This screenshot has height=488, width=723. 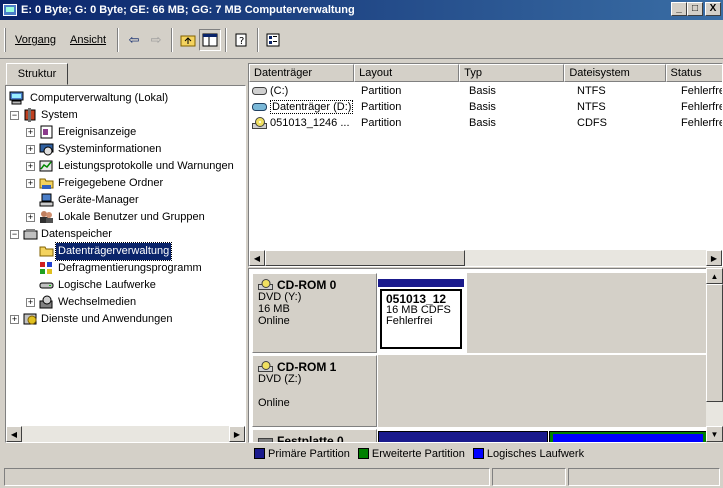 I want to click on computer-management-icon, so click(x=10, y=10).